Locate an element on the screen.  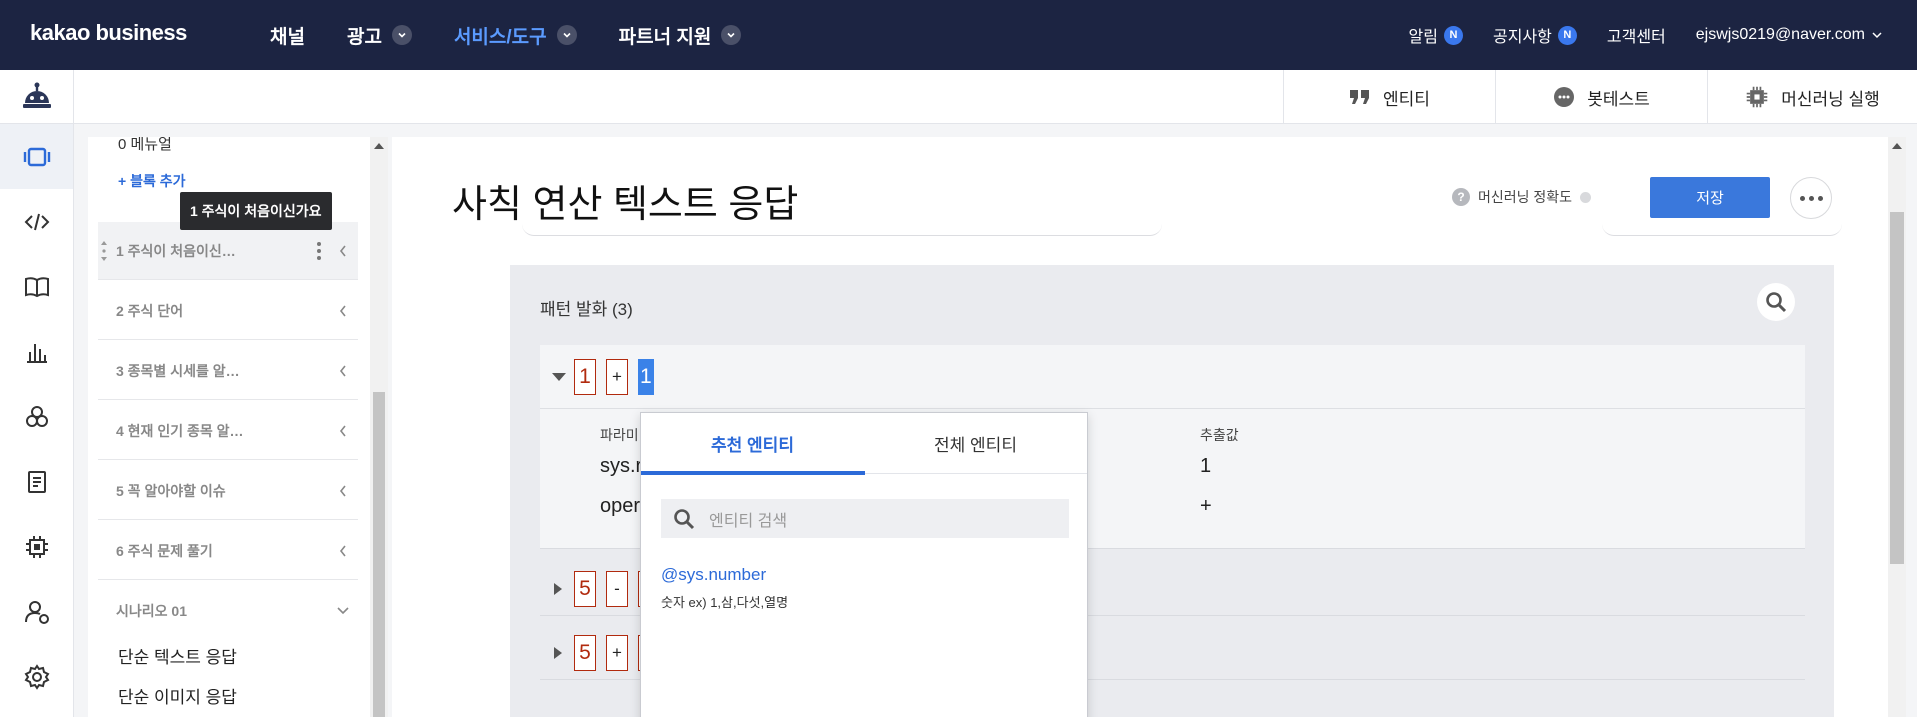
account-menu: ejswjs0219@naver.com is located at coordinates (1789, 35).